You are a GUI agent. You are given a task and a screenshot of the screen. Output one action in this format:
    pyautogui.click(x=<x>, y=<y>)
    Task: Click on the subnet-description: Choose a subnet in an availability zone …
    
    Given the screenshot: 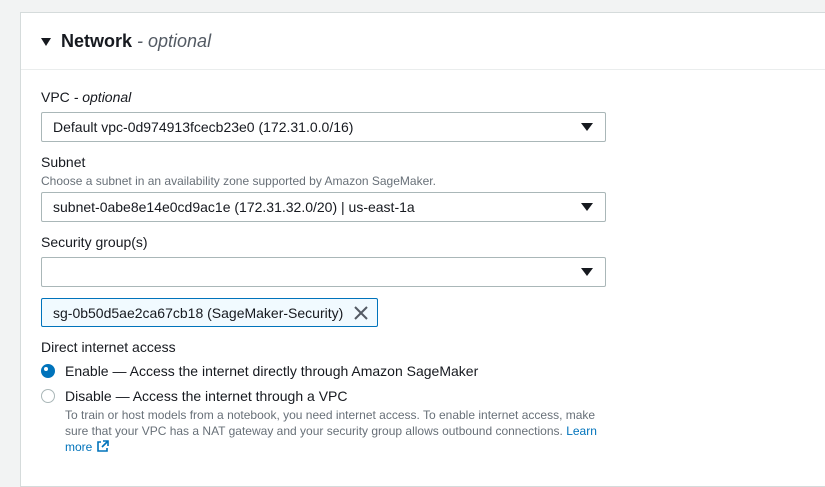 What is the action you would take?
    pyautogui.click(x=238, y=181)
    